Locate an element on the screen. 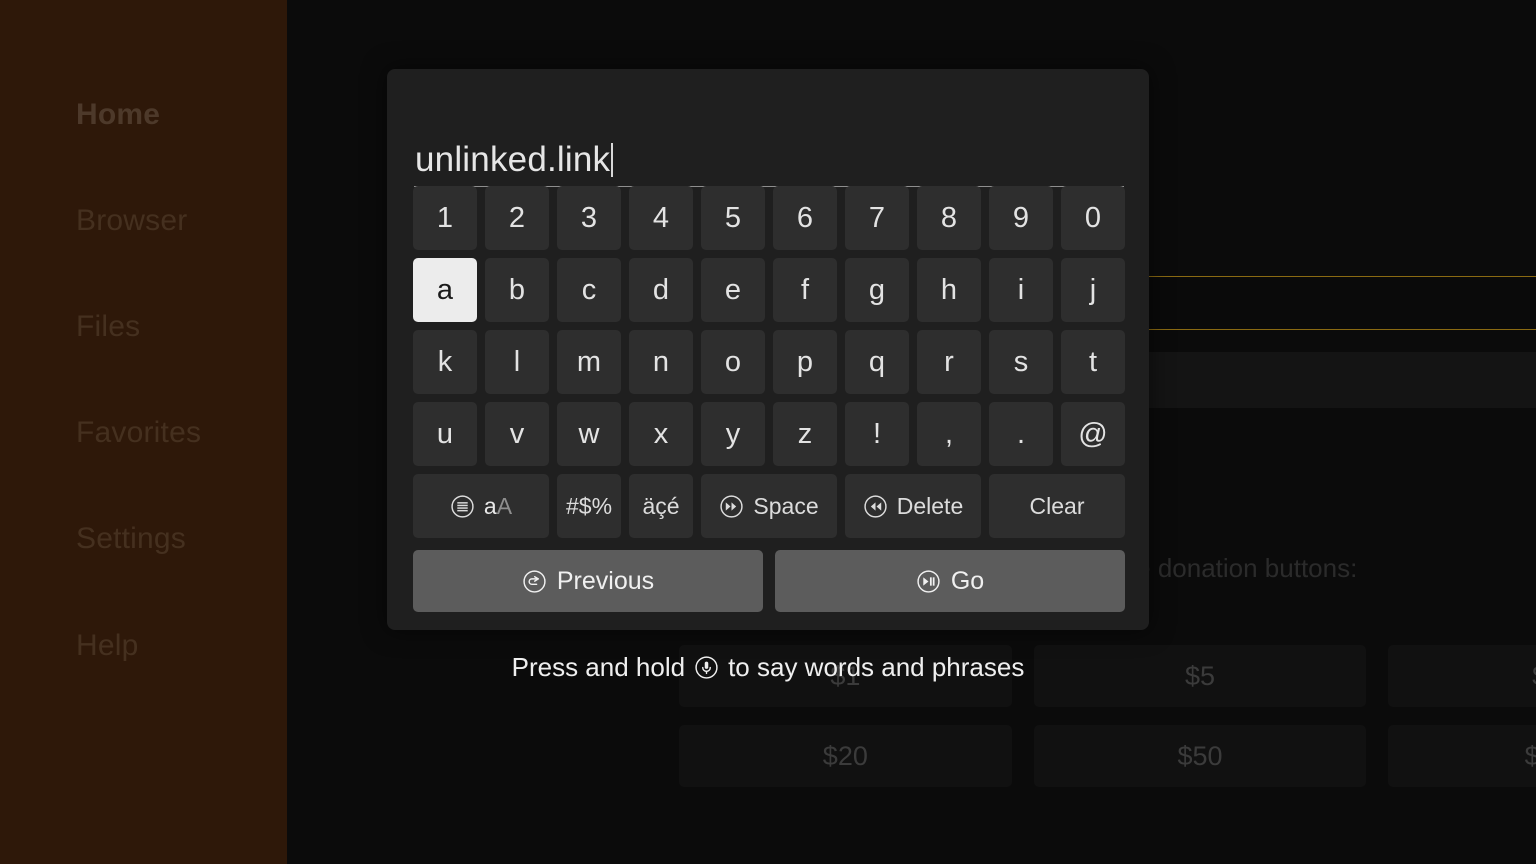  key-case-toggle: aA is located at coordinates (481, 506).